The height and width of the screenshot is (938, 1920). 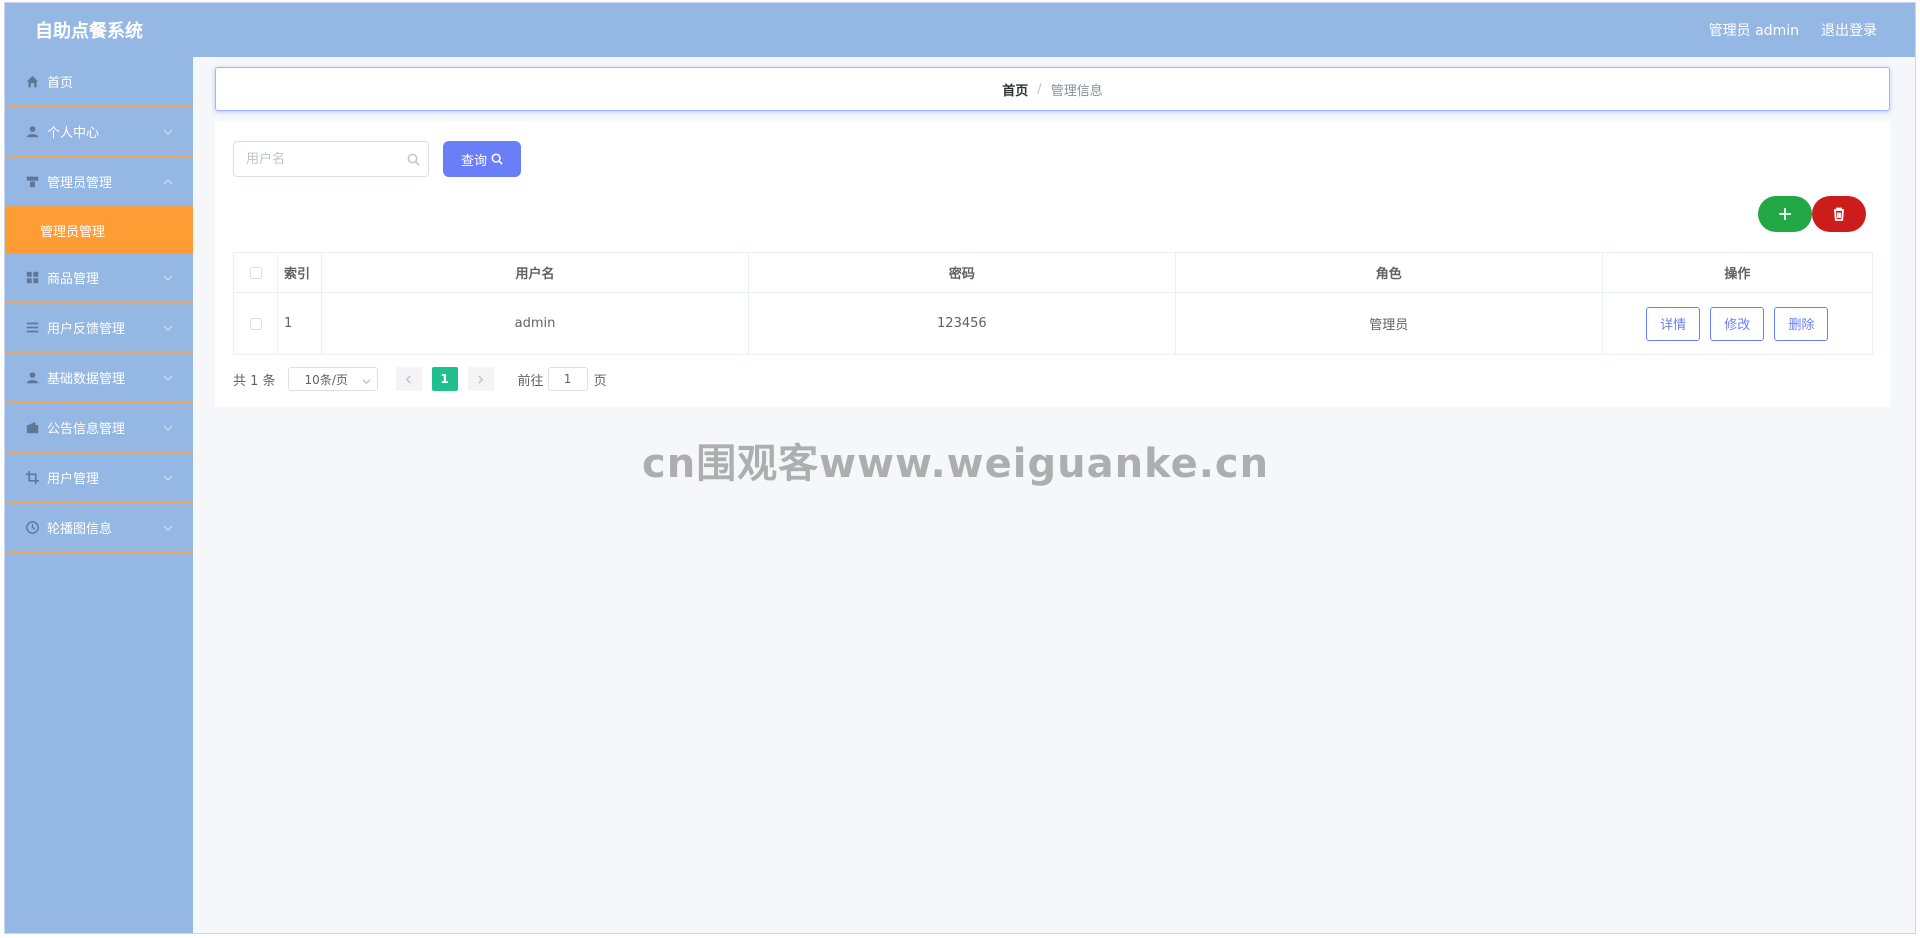 I want to click on sidebar-item-admin-management: 管理员管理, so click(x=99, y=182).